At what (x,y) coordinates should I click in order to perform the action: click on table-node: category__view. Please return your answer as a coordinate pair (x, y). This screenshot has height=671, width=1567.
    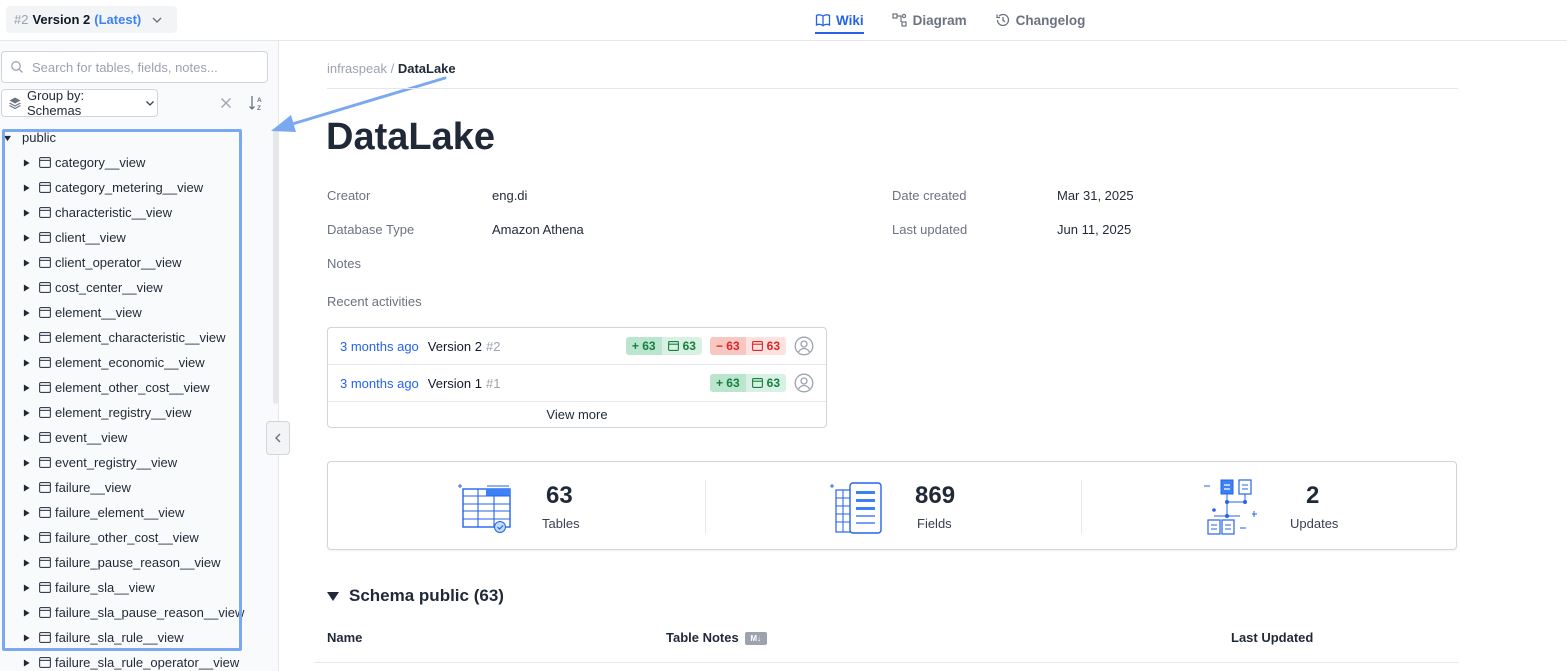
    Looking at the image, I should click on (136, 162).